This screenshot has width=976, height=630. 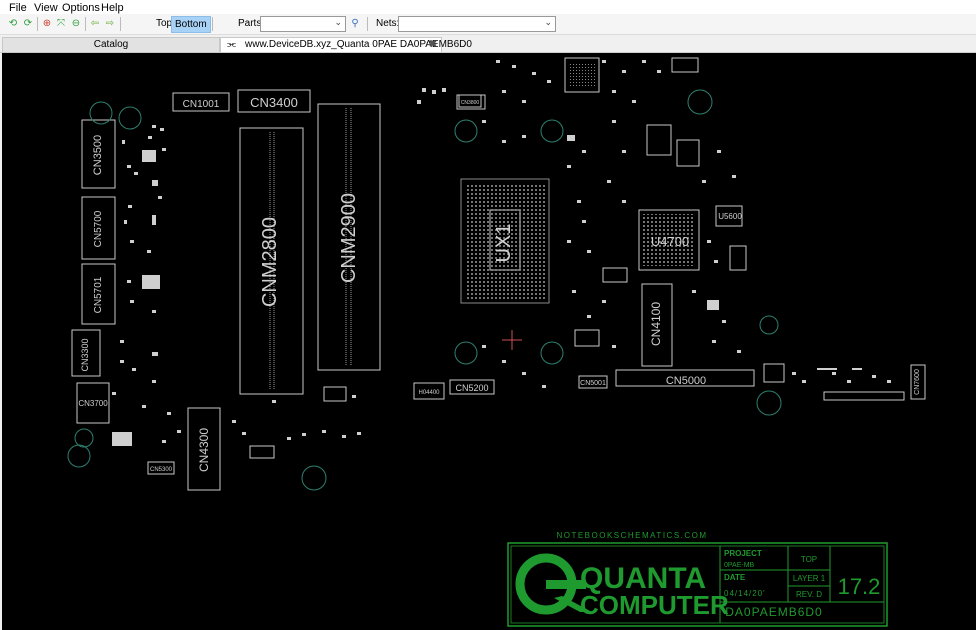 I want to click on label-ux1: UX1, so click(x=504, y=243).